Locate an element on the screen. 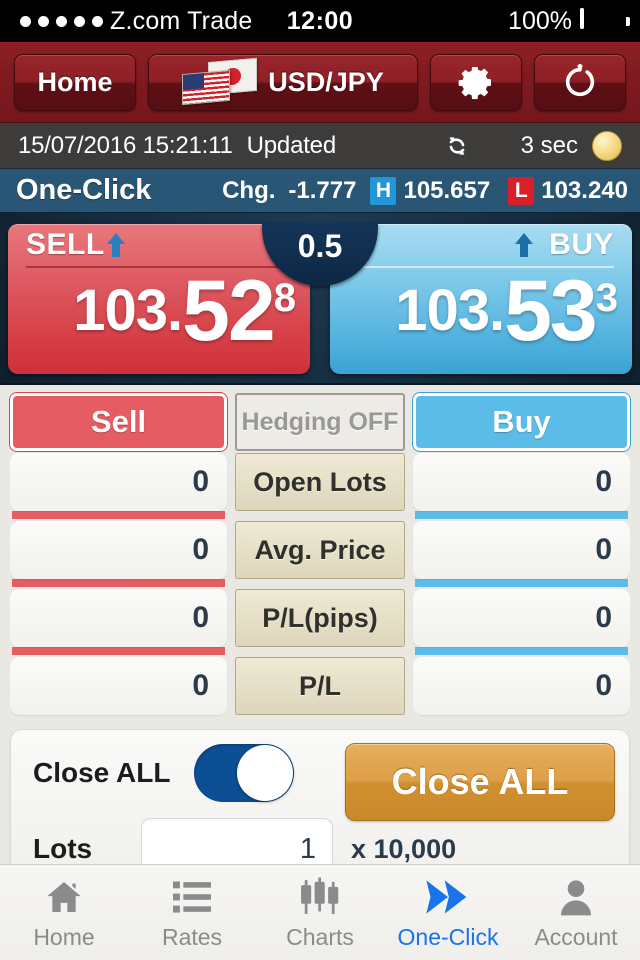 The image size is (640, 960). change-value: -1.777 is located at coordinates (322, 190).